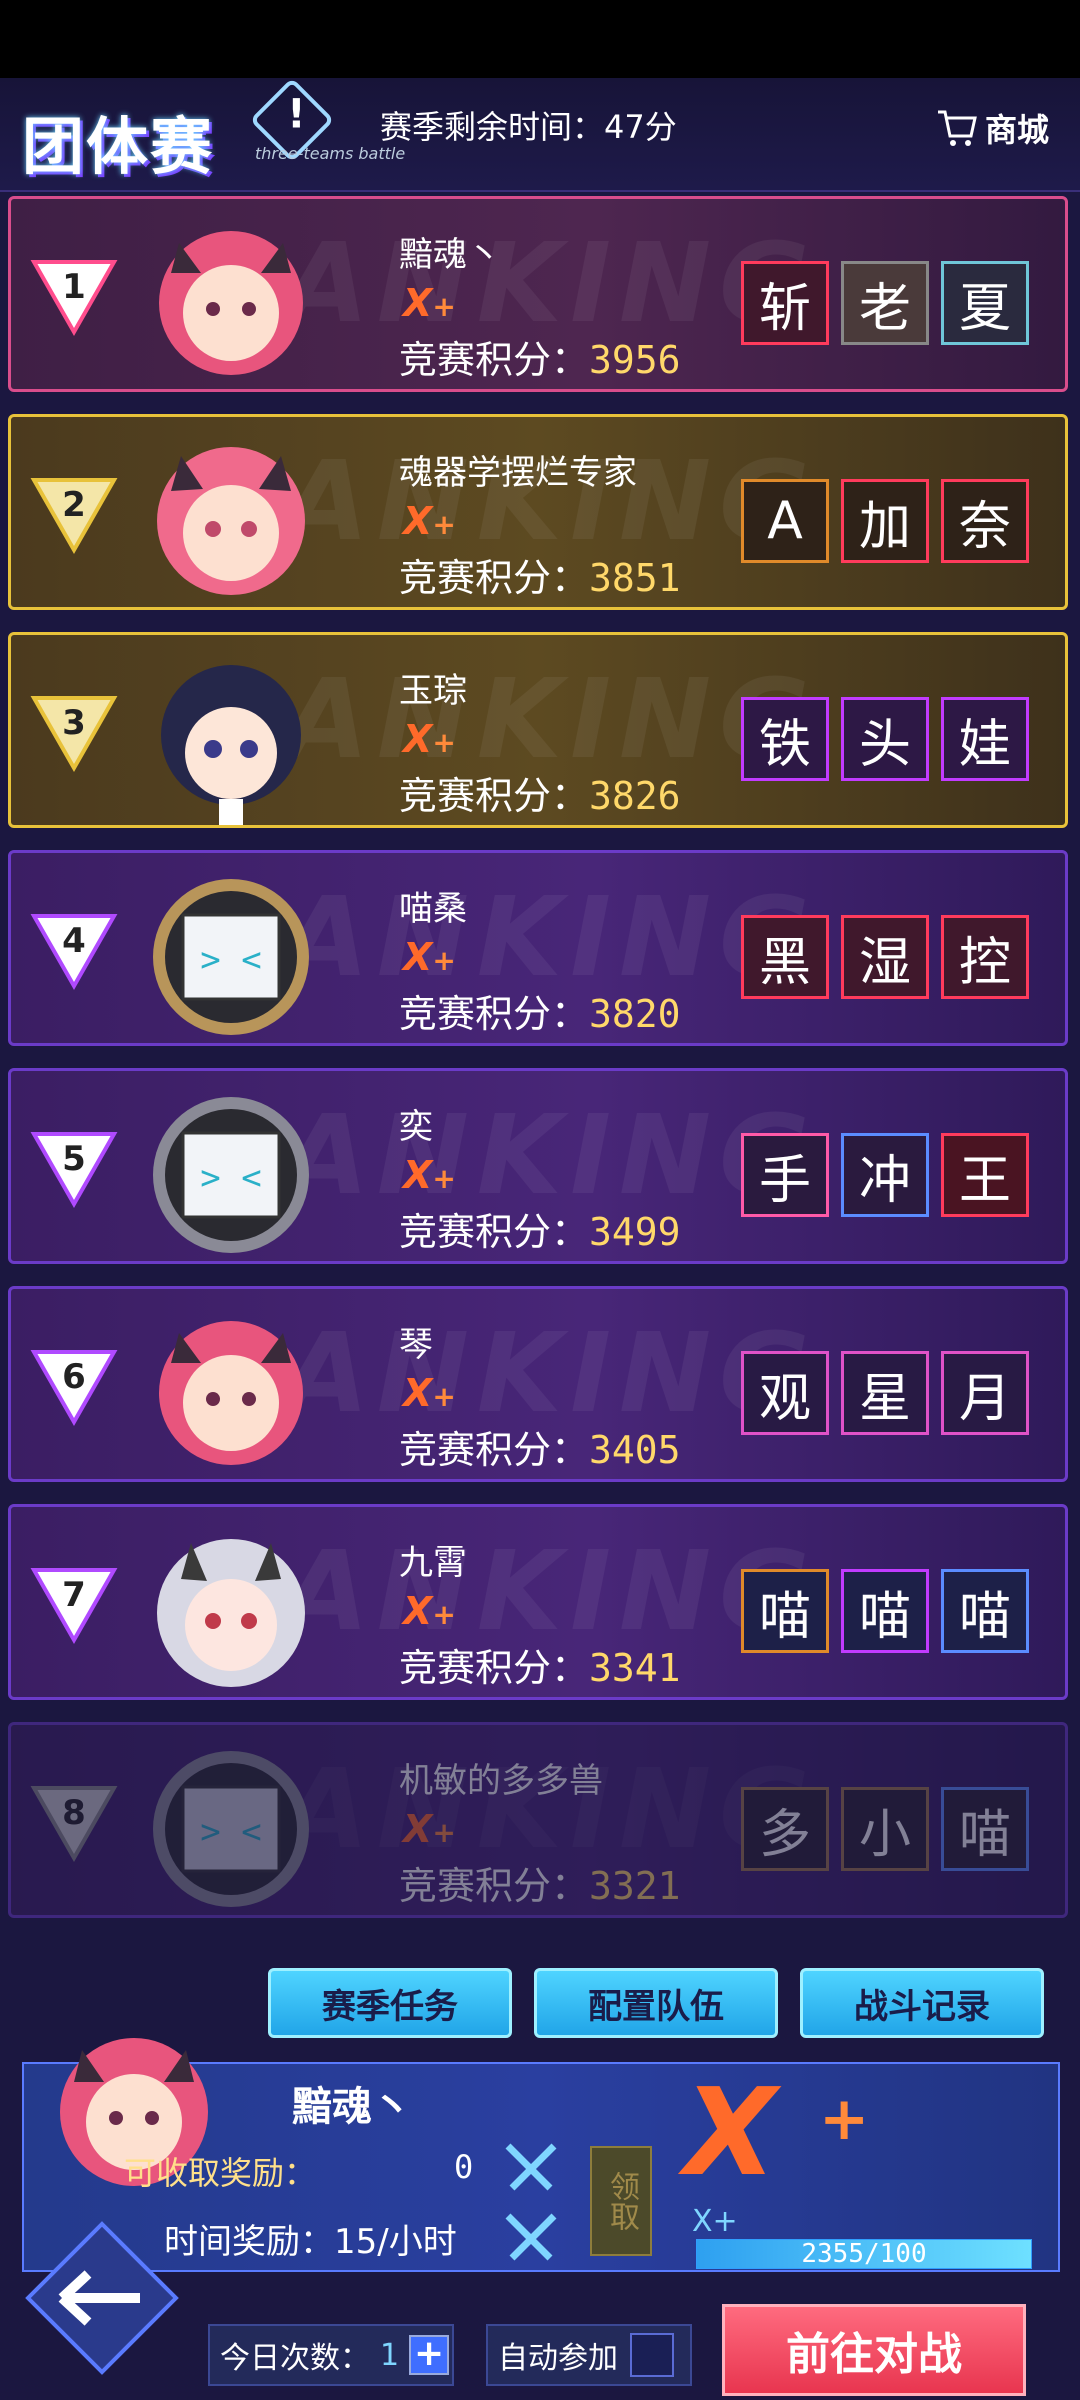  I want to click on team-tags: 斩 老 夏, so click(885, 303).